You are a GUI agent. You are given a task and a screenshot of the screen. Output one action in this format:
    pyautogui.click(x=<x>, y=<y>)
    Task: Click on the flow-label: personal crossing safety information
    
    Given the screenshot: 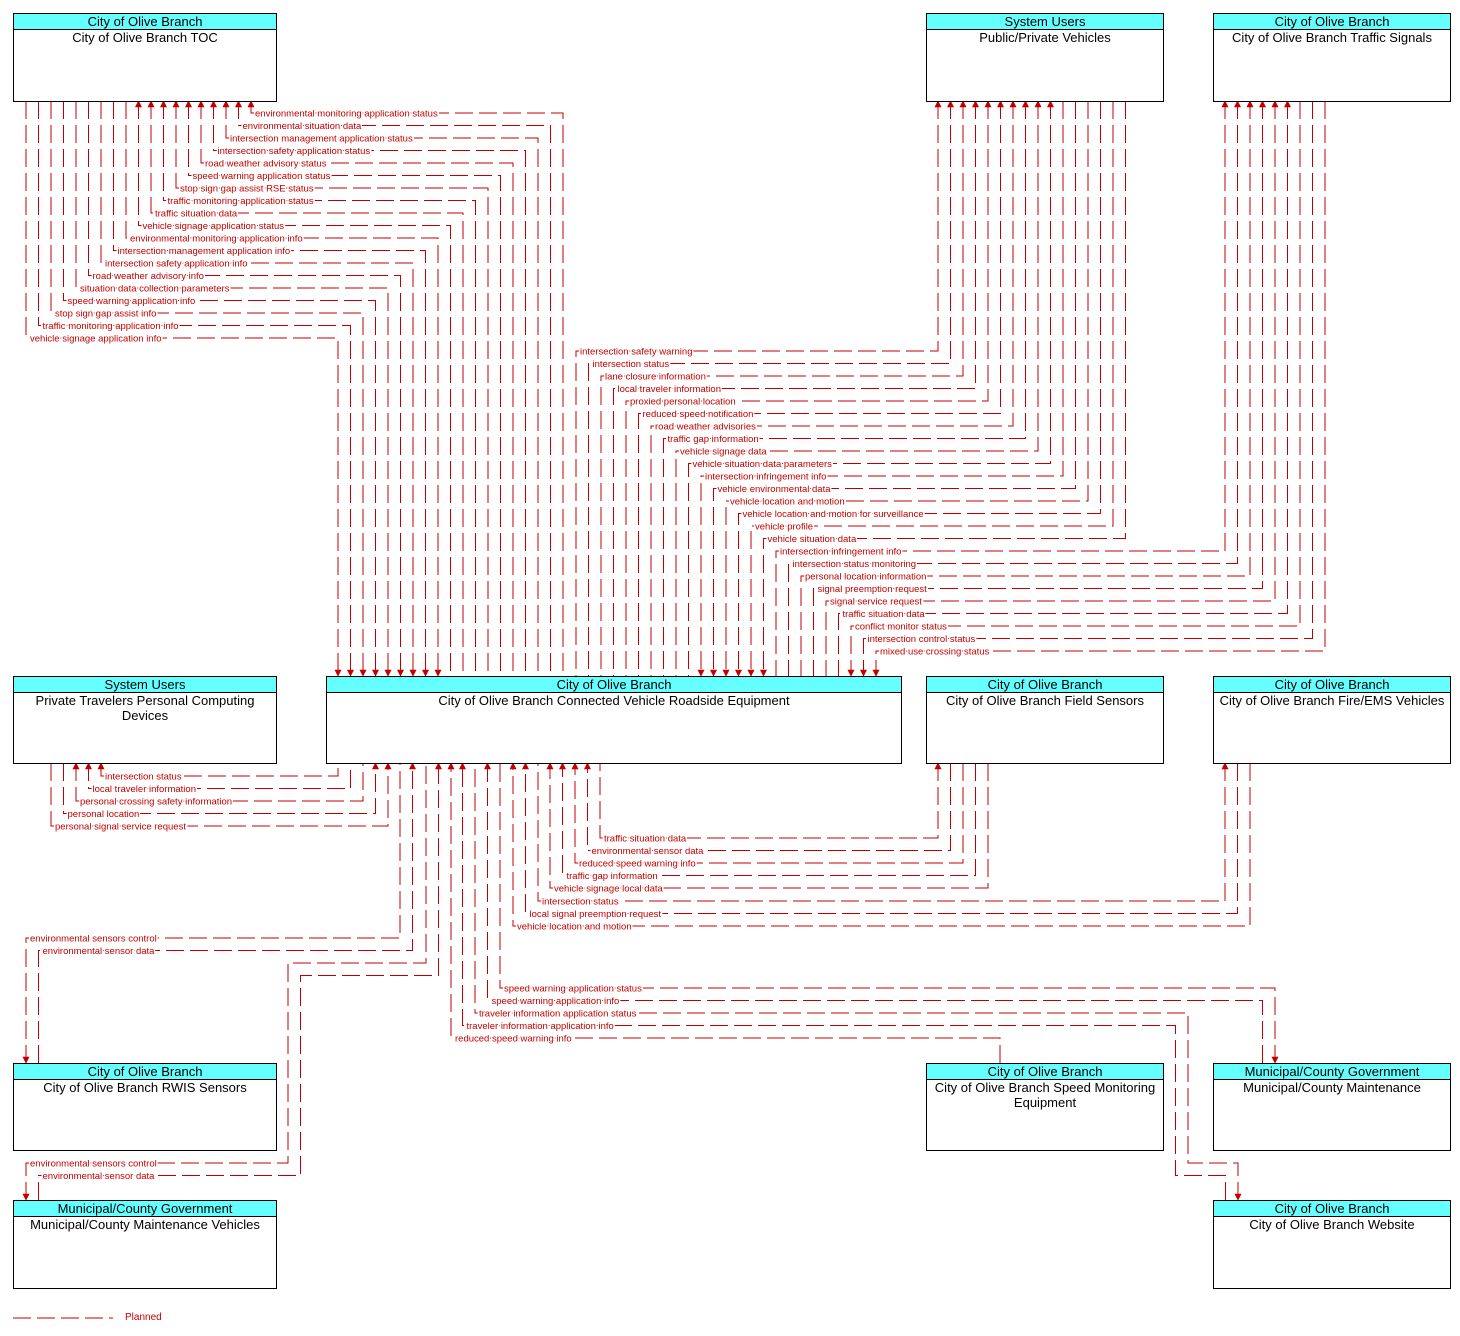 What is the action you would take?
    pyautogui.click(x=156, y=802)
    